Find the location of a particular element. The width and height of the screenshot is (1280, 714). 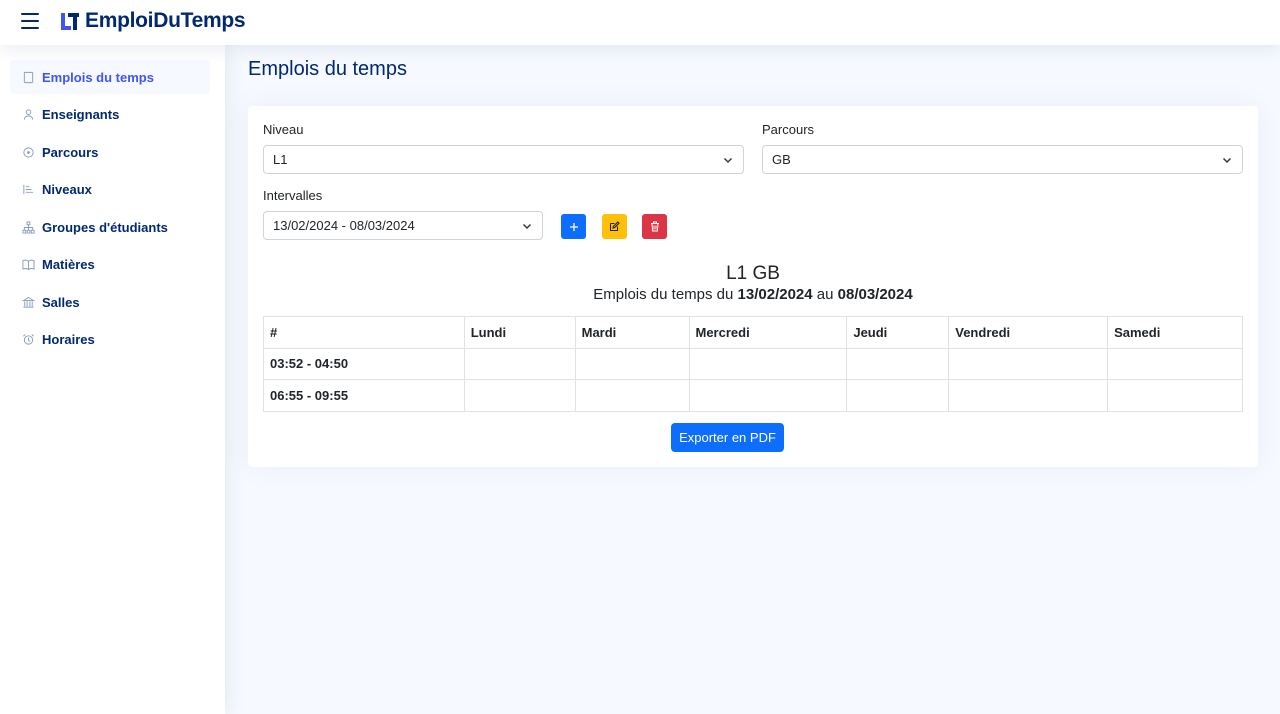

subtitle-middle: au is located at coordinates (825, 294).